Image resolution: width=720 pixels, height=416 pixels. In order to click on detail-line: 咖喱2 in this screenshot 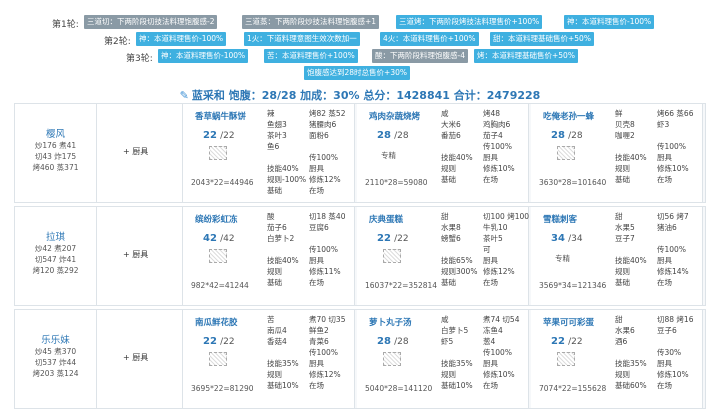, I will do `click(660, 135)`.